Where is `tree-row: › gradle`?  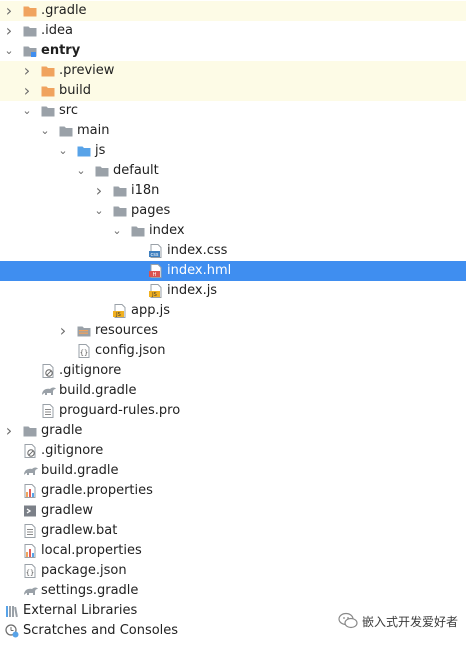 tree-row: › gradle is located at coordinates (233, 431).